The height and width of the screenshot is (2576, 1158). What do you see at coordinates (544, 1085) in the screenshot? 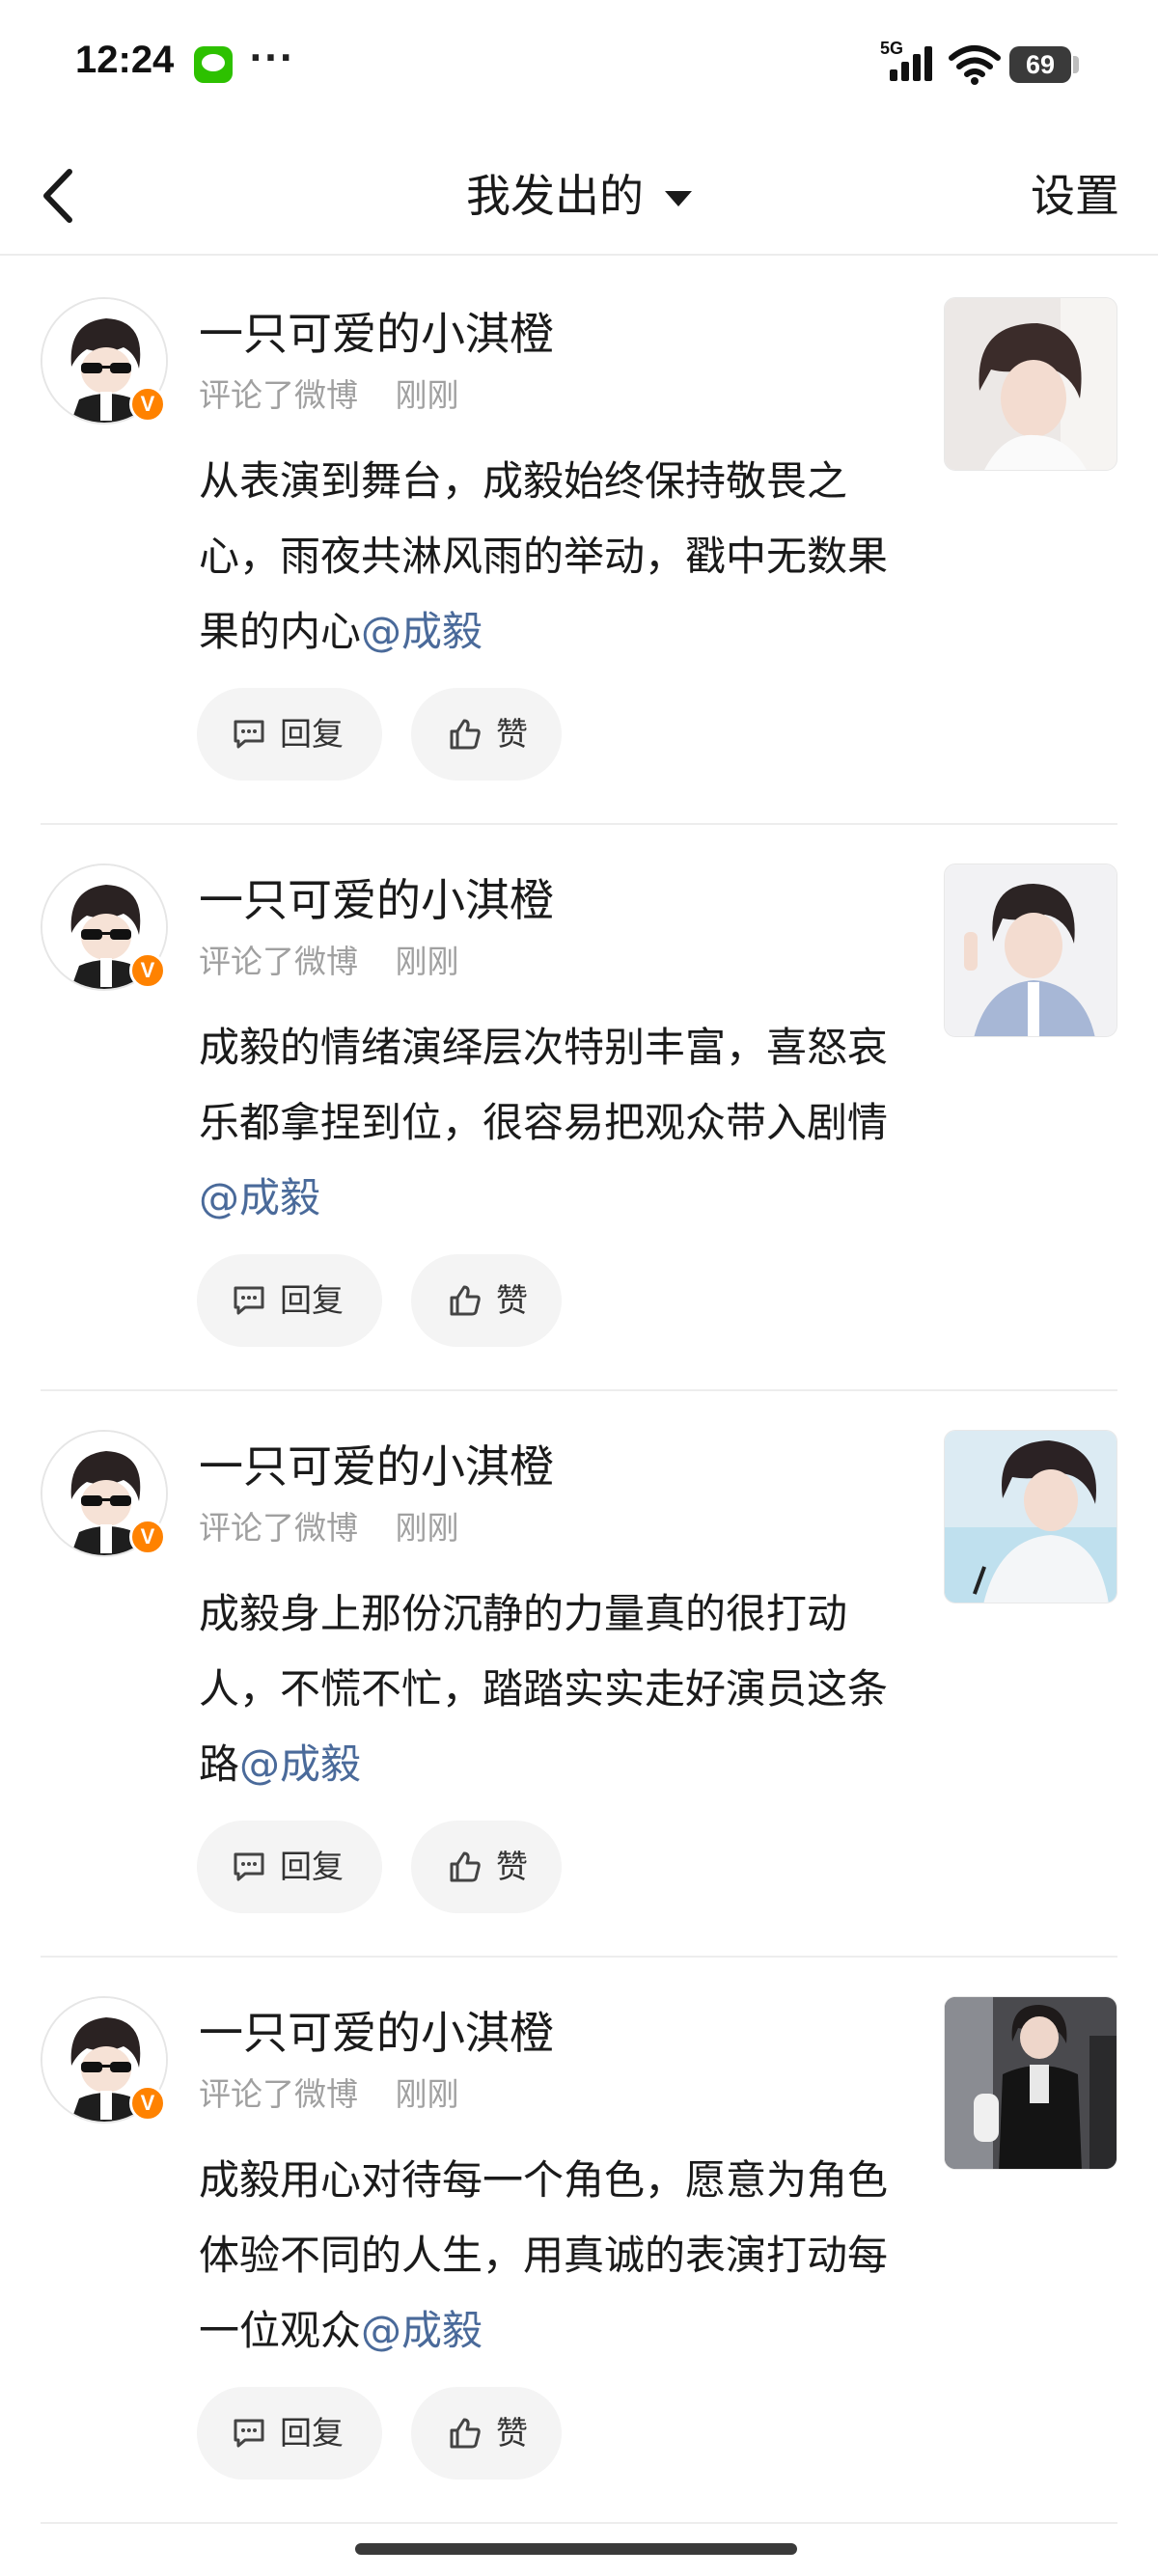
I see `comment-body: 成毅的情绪演绎层次特别丰富，喜怒哀乐都拿捏到位，很容易把观众带入剧情` at bounding box center [544, 1085].